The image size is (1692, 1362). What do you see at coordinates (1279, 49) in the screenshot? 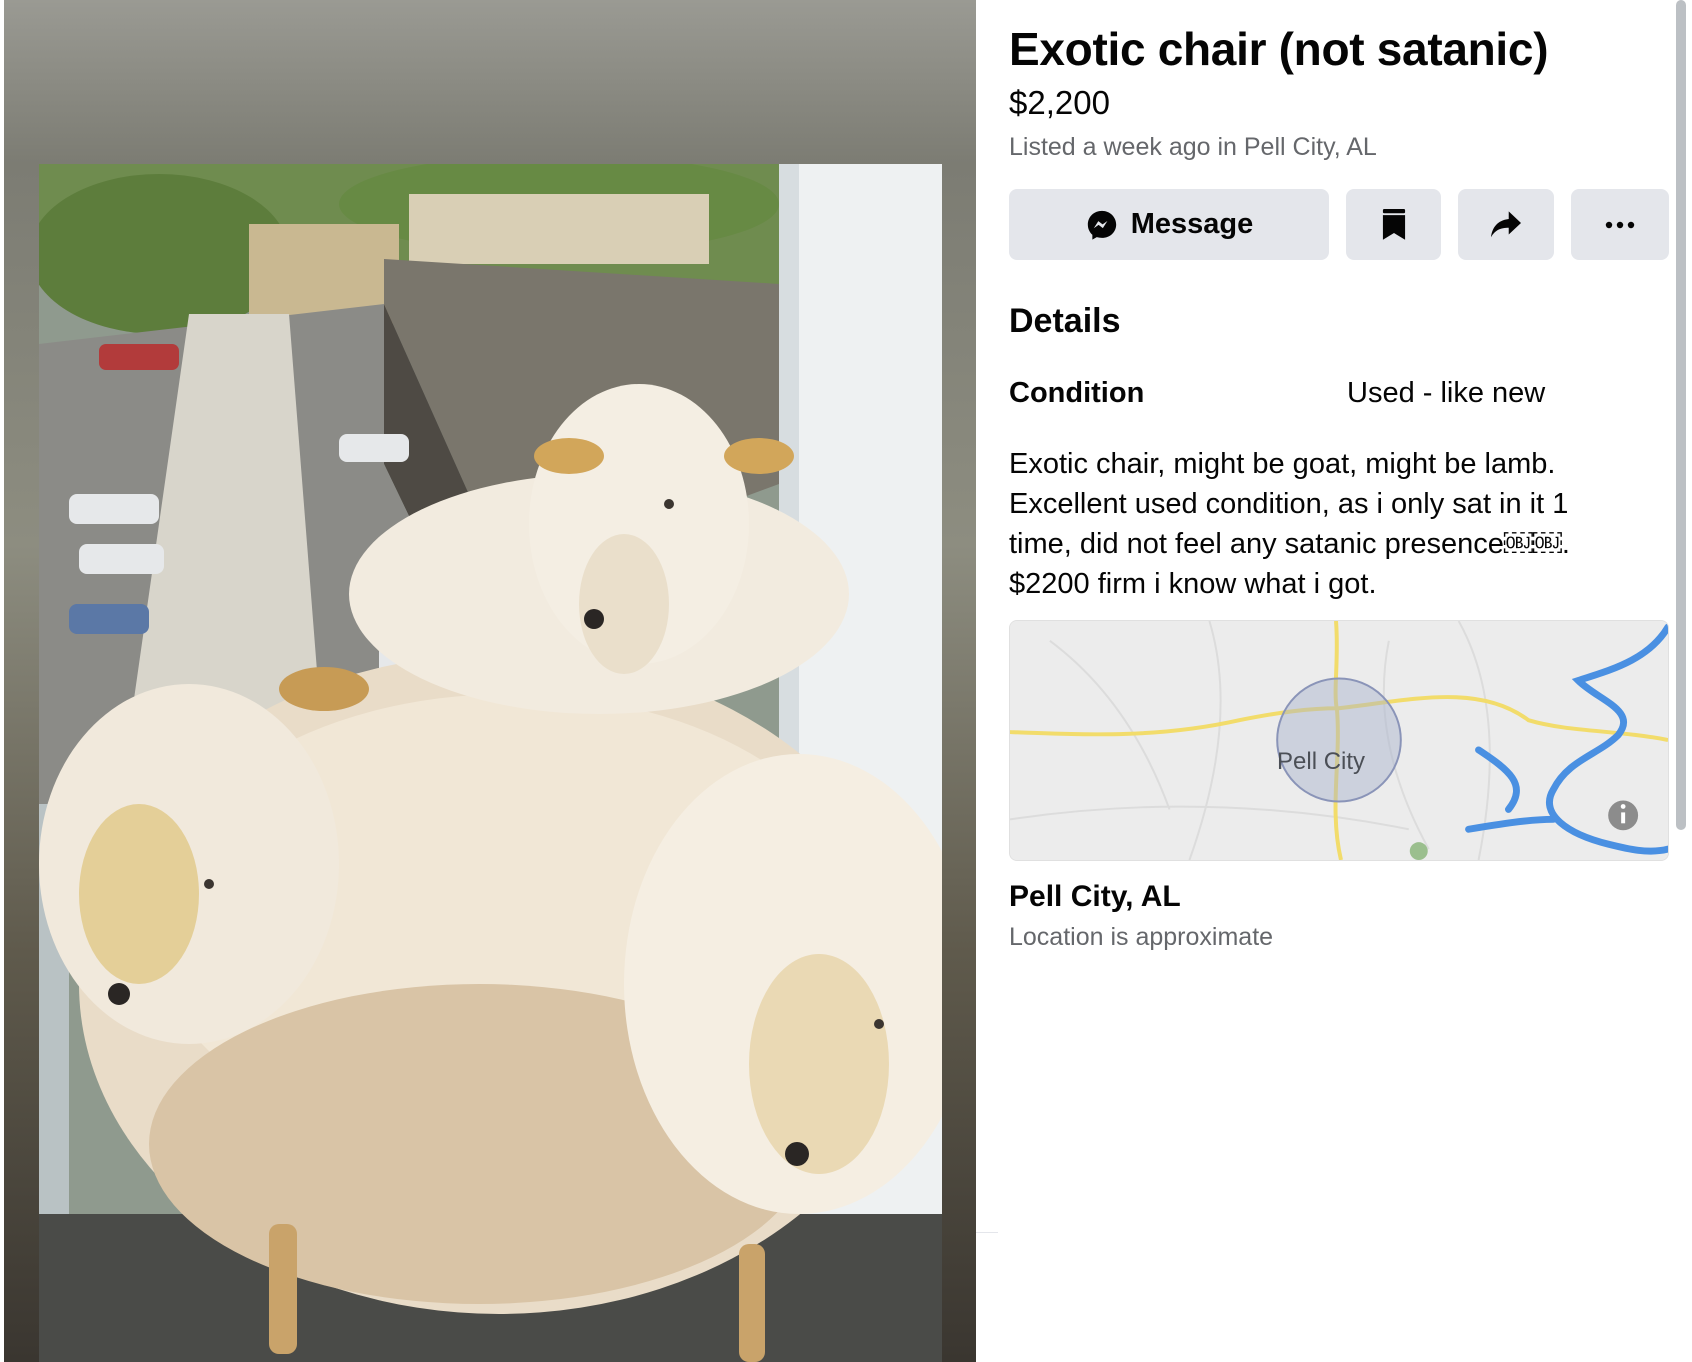
I see `listing-title: Exotic chair (not satanic)` at bounding box center [1279, 49].